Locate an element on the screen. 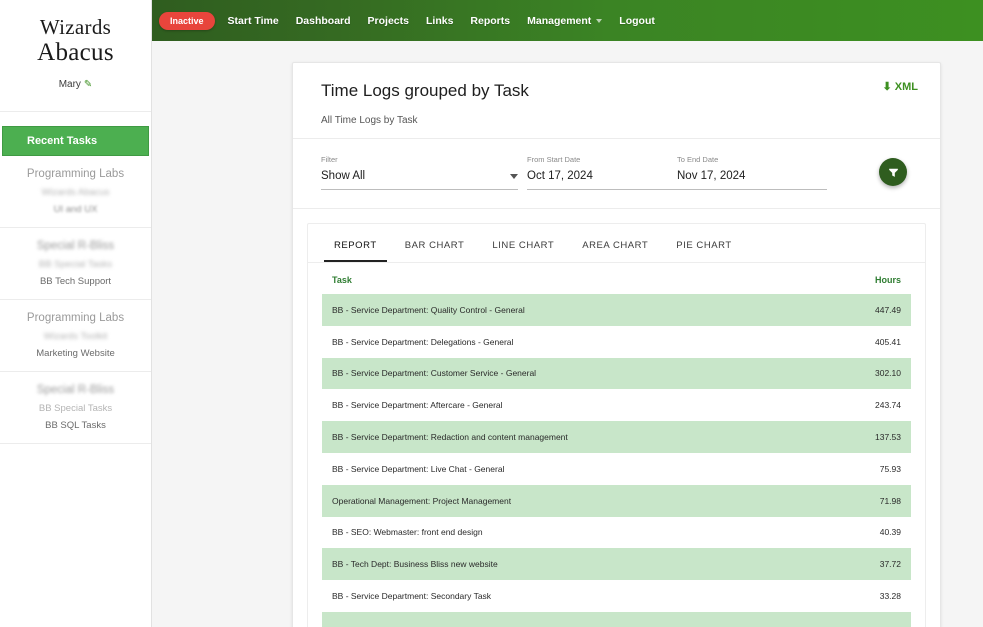 The height and width of the screenshot is (627, 983). table-cell-hours: 40.39 is located at coordinates (890, 532).